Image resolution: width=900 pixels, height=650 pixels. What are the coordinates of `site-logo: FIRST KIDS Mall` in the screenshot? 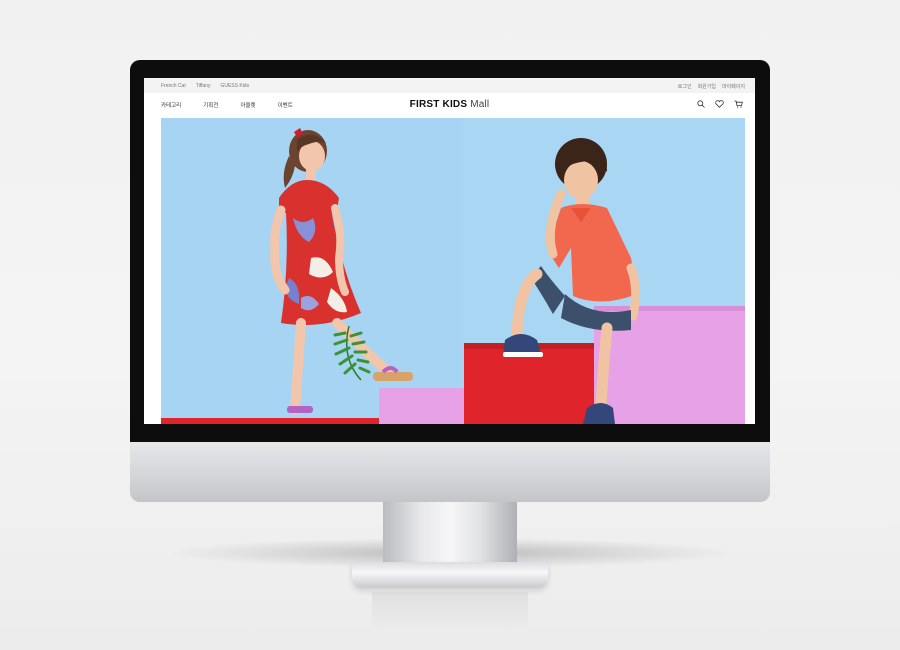 It's located at (449, 104).